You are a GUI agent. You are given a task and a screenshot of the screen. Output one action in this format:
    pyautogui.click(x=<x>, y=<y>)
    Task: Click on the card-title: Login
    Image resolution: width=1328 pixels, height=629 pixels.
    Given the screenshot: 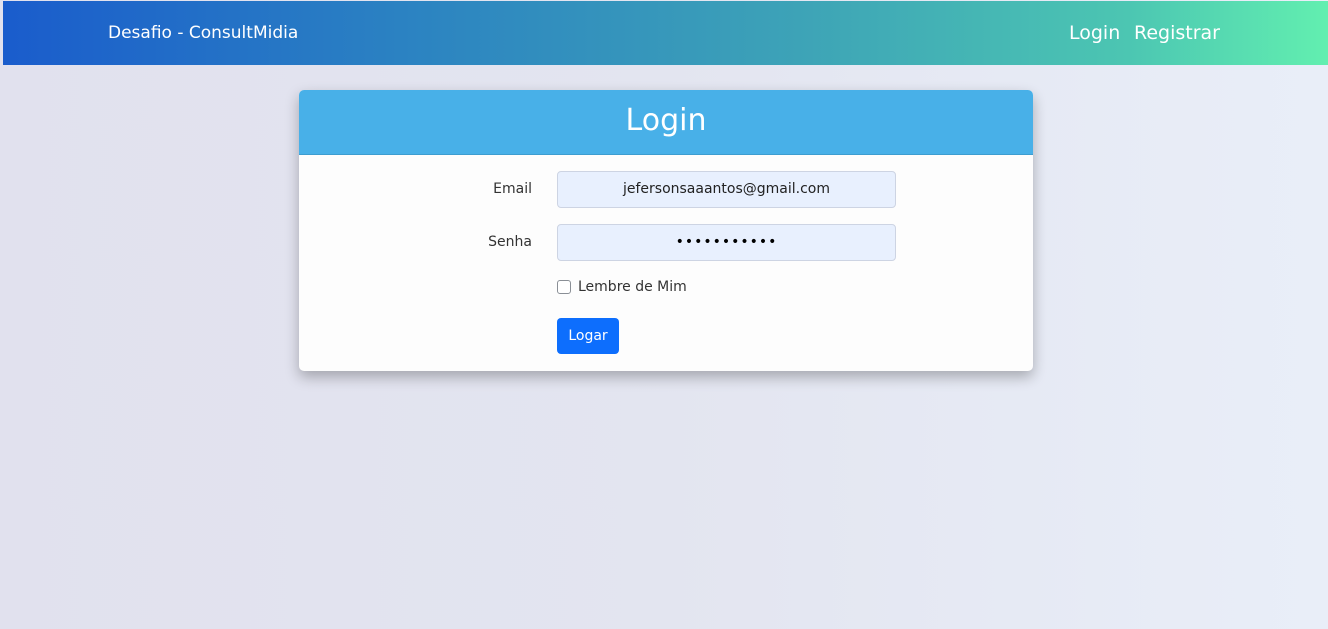 What is the action you would take?
    pyautogui.click(x=666, y=120)
    